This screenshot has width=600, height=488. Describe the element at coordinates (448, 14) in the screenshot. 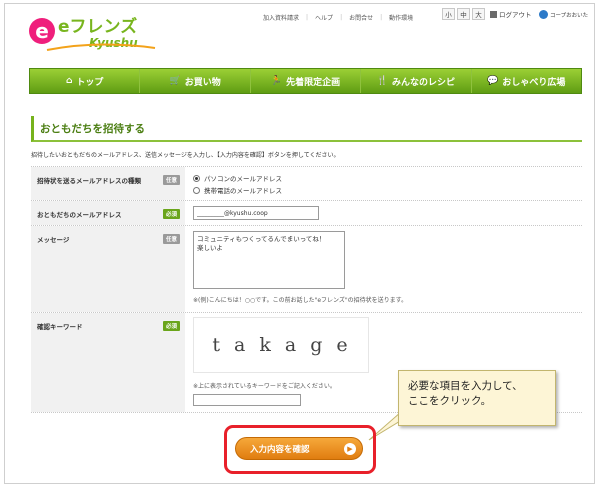

I see `font-small-button: 小` at that location.